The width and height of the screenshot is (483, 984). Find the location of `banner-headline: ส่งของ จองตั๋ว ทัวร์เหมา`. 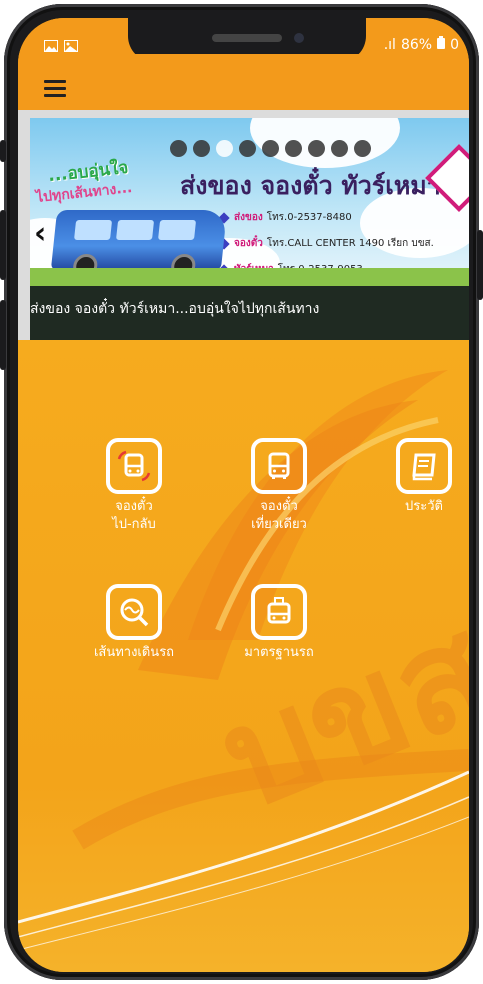

banner-headline: ส่งของ จองตั๋ว ทัวร์เหมา is located at coordinates (310, 185).